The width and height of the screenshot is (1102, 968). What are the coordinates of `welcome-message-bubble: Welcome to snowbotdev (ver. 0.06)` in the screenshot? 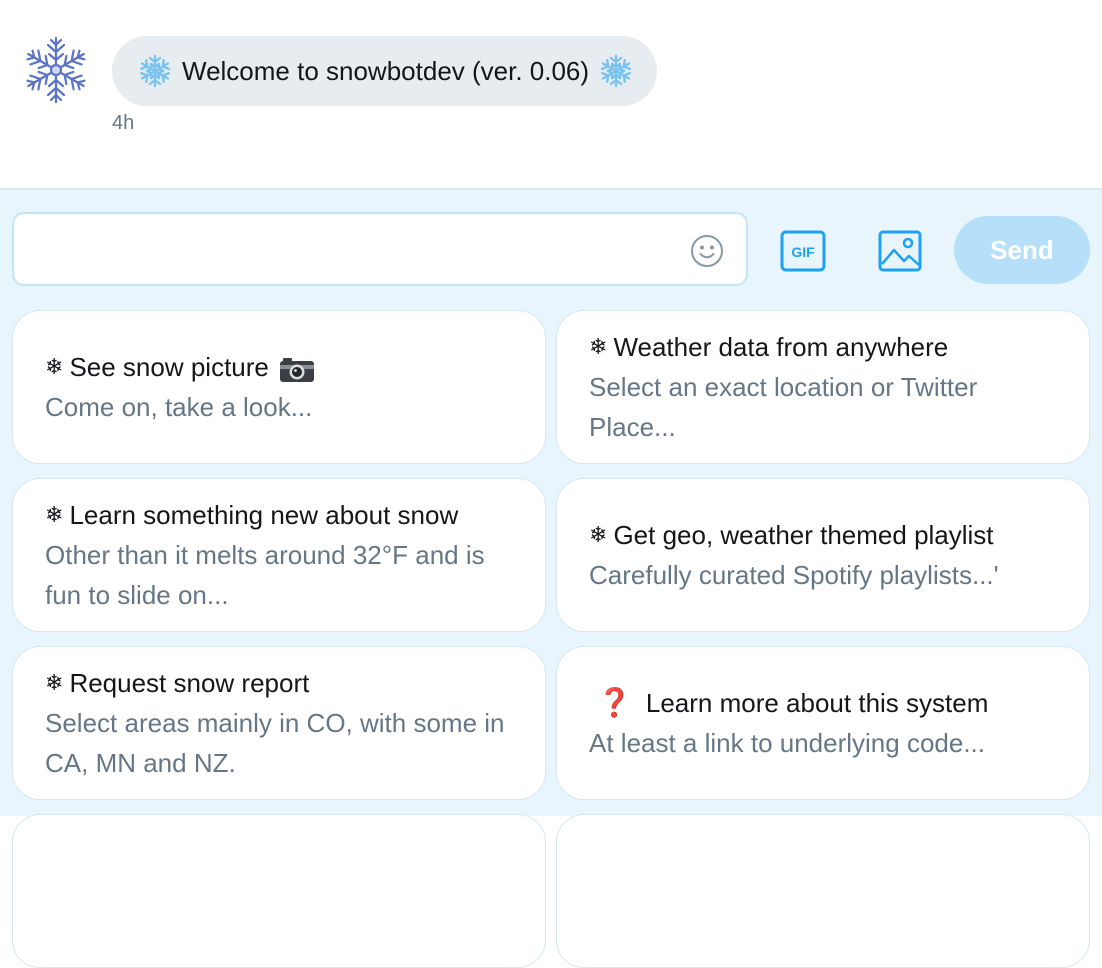 It's located at (385, 71).